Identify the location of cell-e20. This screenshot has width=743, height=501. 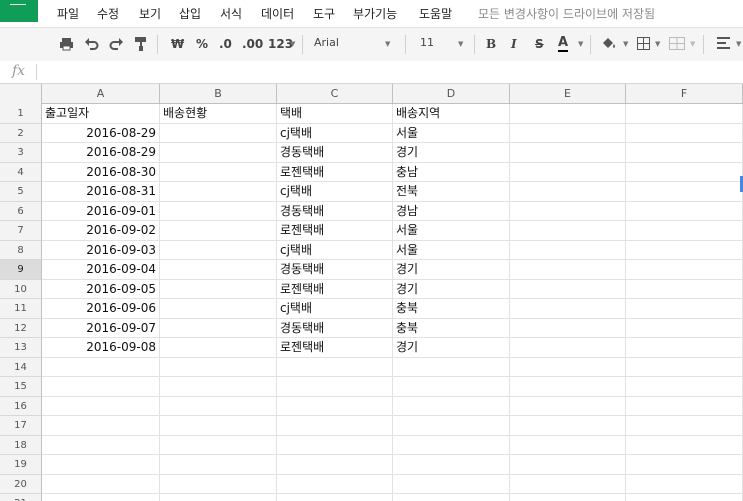
(568, 484).